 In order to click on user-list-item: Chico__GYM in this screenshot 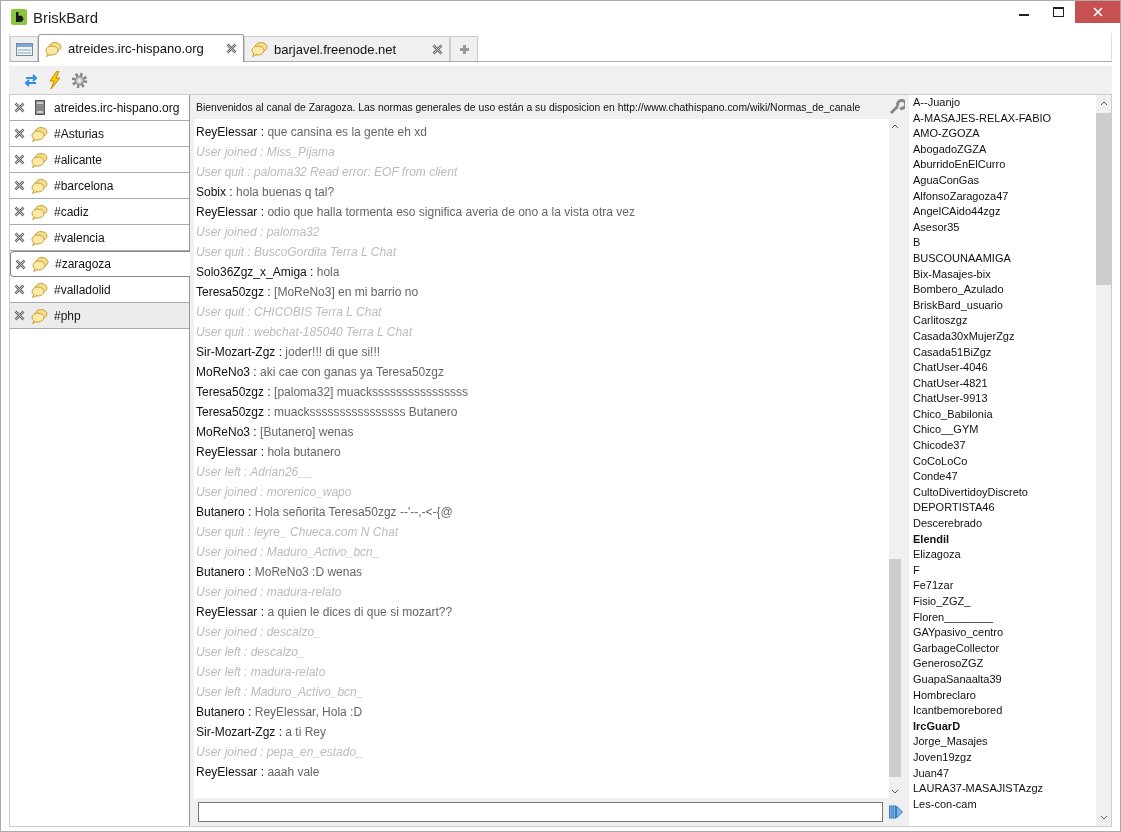, I will do `click(1004, 430)`.